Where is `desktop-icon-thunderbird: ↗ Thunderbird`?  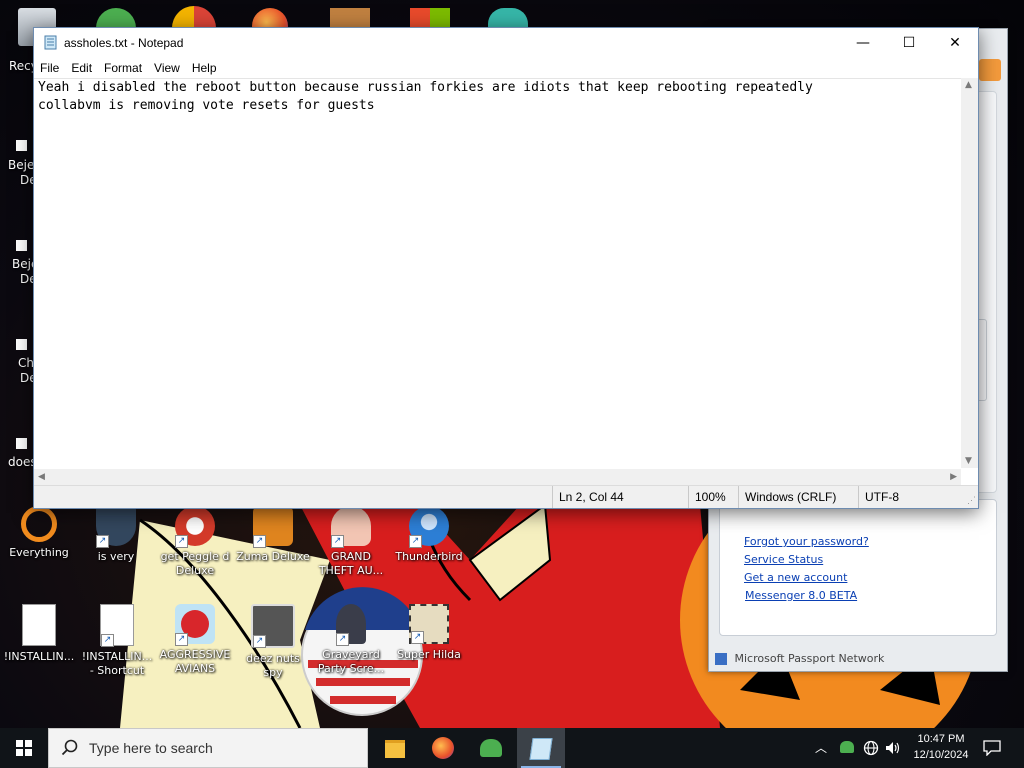
desktop-icon-thunderbird: ↗ Thunderbird is located at coordinates (429, 535).